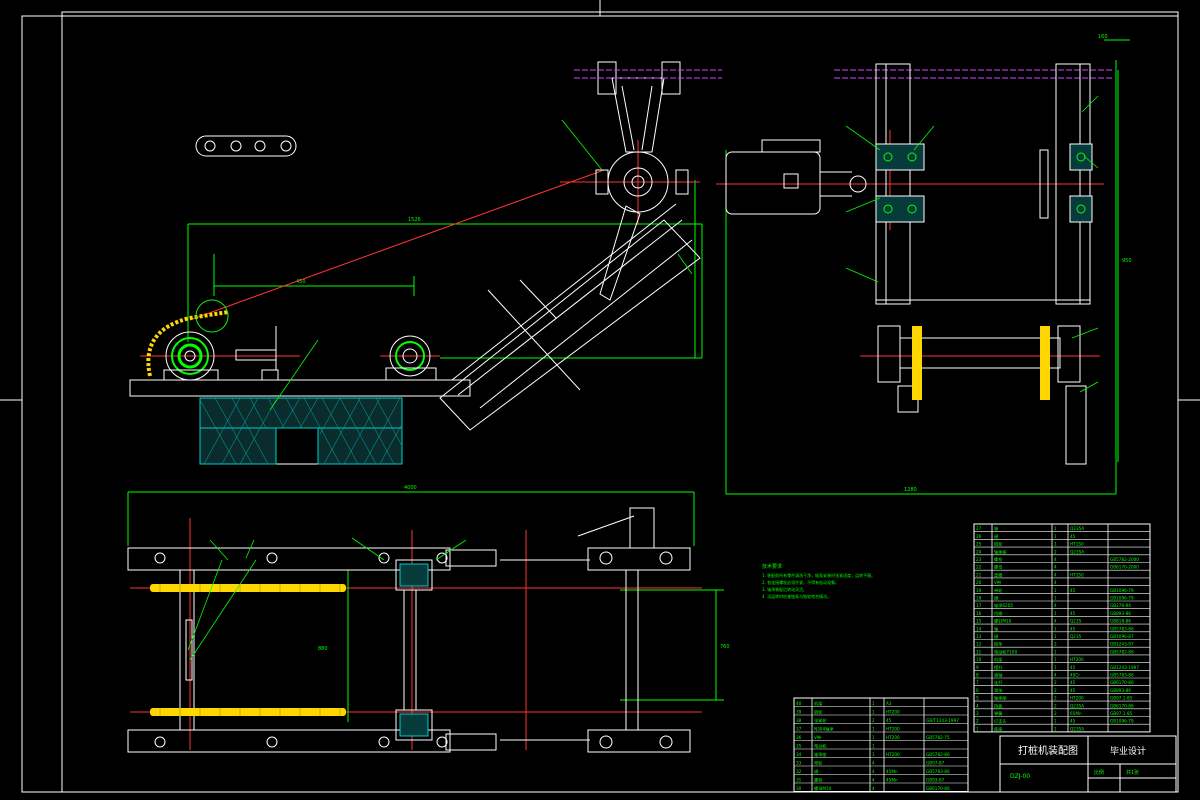 This screenshot has height=800, width=1200. I want to click on drawing-number: DZJ-00, so click(1020, 776).